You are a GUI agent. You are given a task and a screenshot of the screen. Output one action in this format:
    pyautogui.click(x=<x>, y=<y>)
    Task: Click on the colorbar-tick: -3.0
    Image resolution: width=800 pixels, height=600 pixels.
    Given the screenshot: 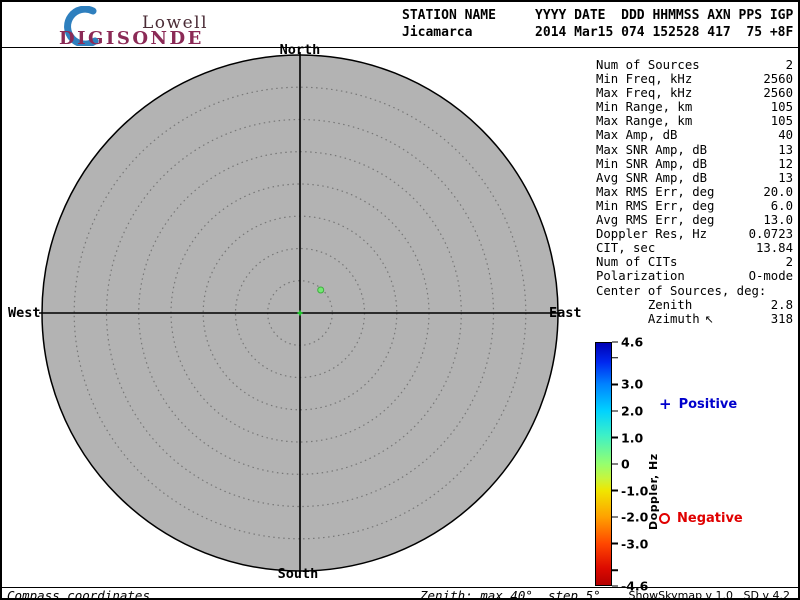 What is the action you would take?
    pyautogui.click(x=630, y=543)
    